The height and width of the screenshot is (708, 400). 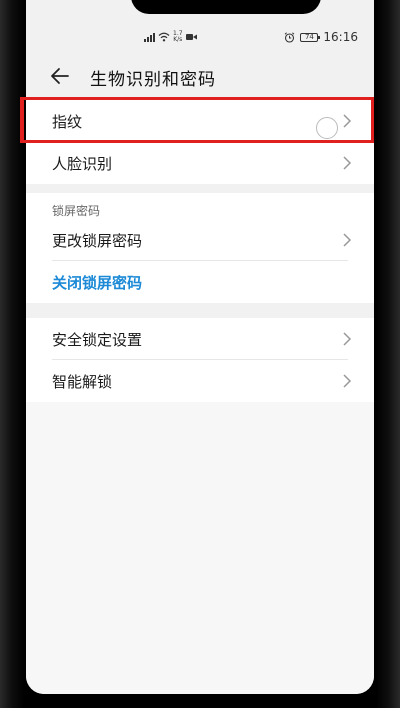 I want to click on list-item-smart-unlock: 智能解锁, so click(x=200, y=381).